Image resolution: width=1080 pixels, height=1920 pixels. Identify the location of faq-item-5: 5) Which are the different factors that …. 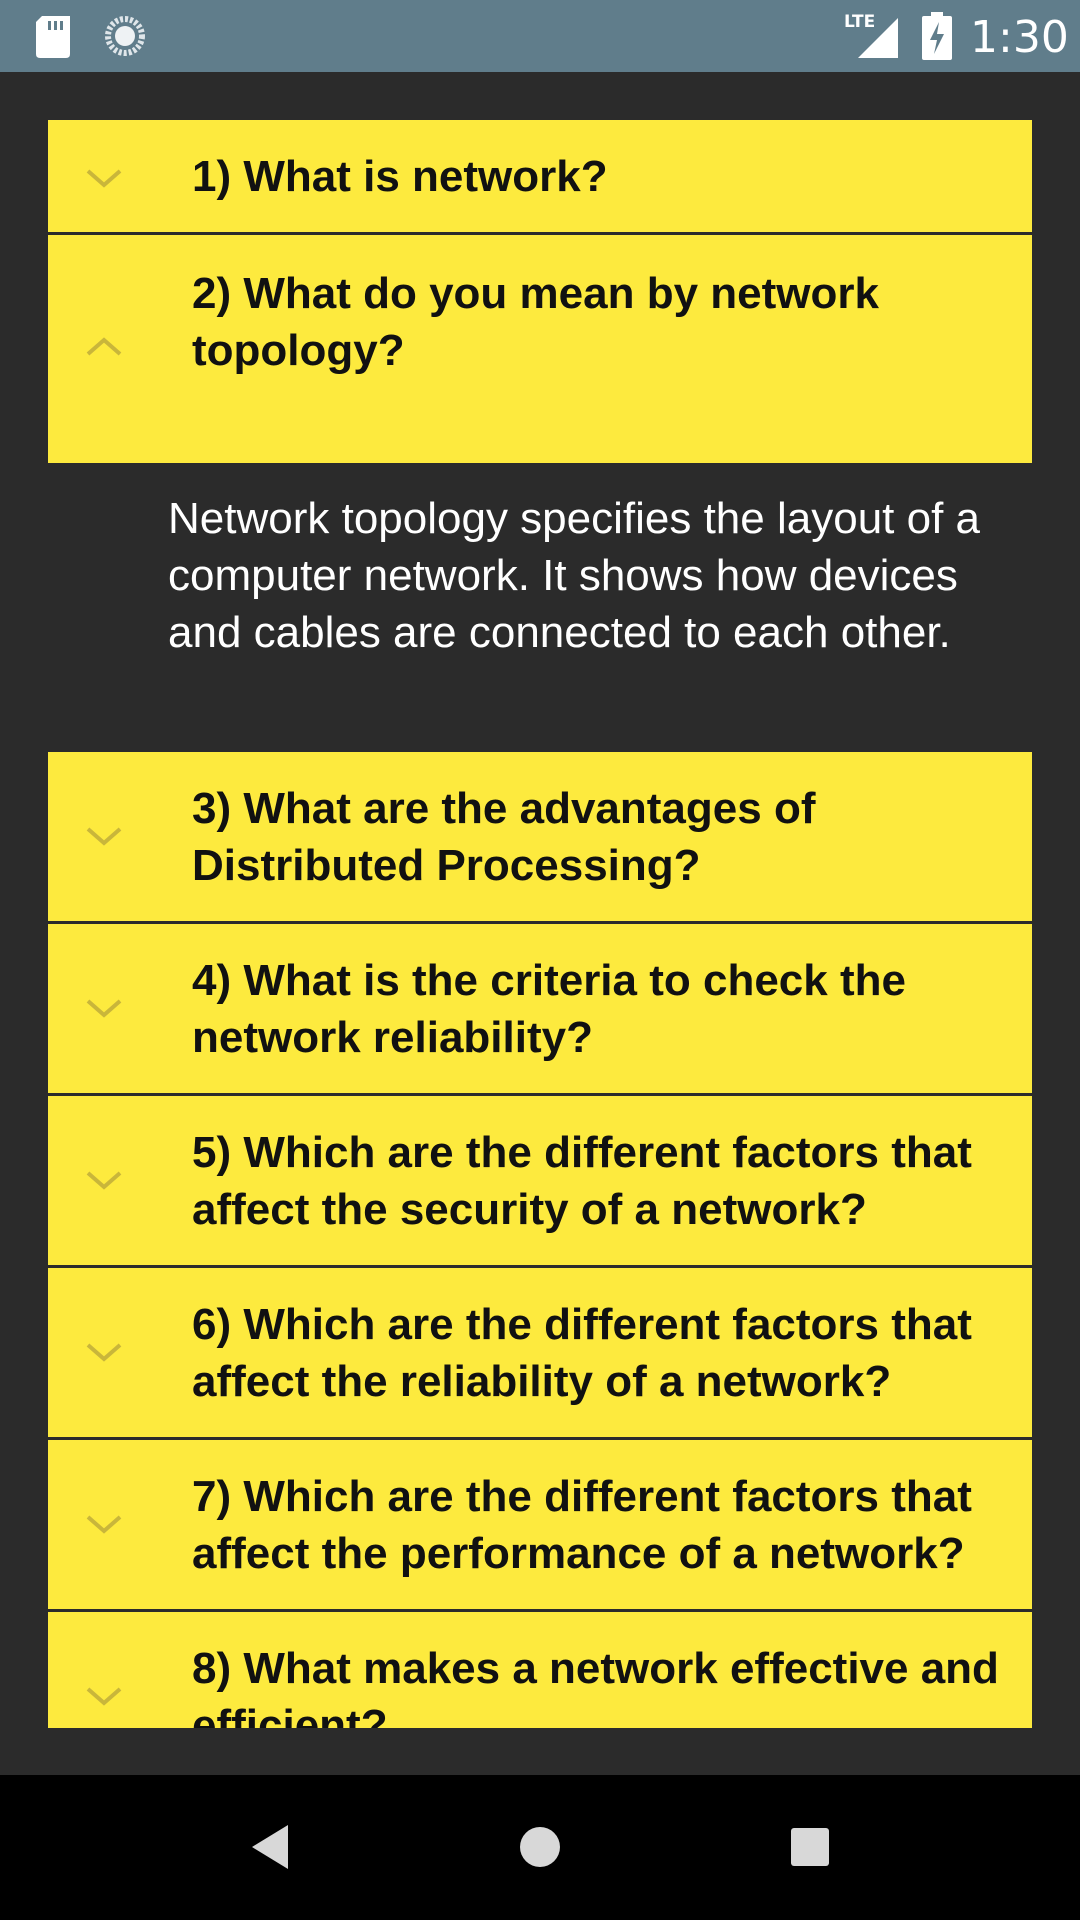
(540, 1180).